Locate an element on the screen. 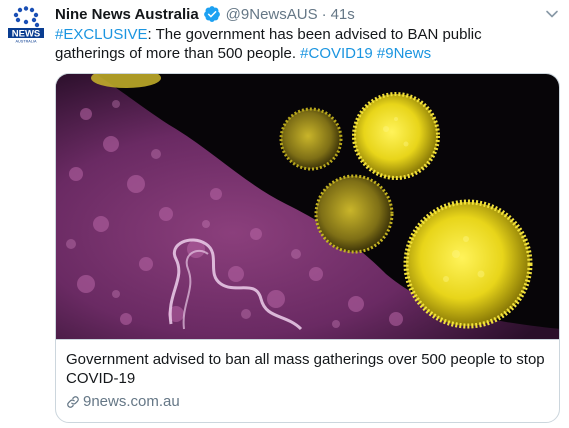 This screenshot has width=569, height=428. hashtag-covid19-link: #COVID19 is located at coordinates (336, 53).